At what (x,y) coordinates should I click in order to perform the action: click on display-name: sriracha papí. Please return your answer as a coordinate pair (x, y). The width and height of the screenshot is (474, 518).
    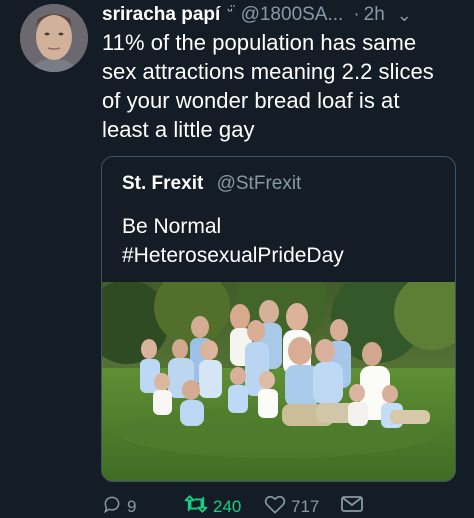
    Looking at the image, I should click on (161, 15).